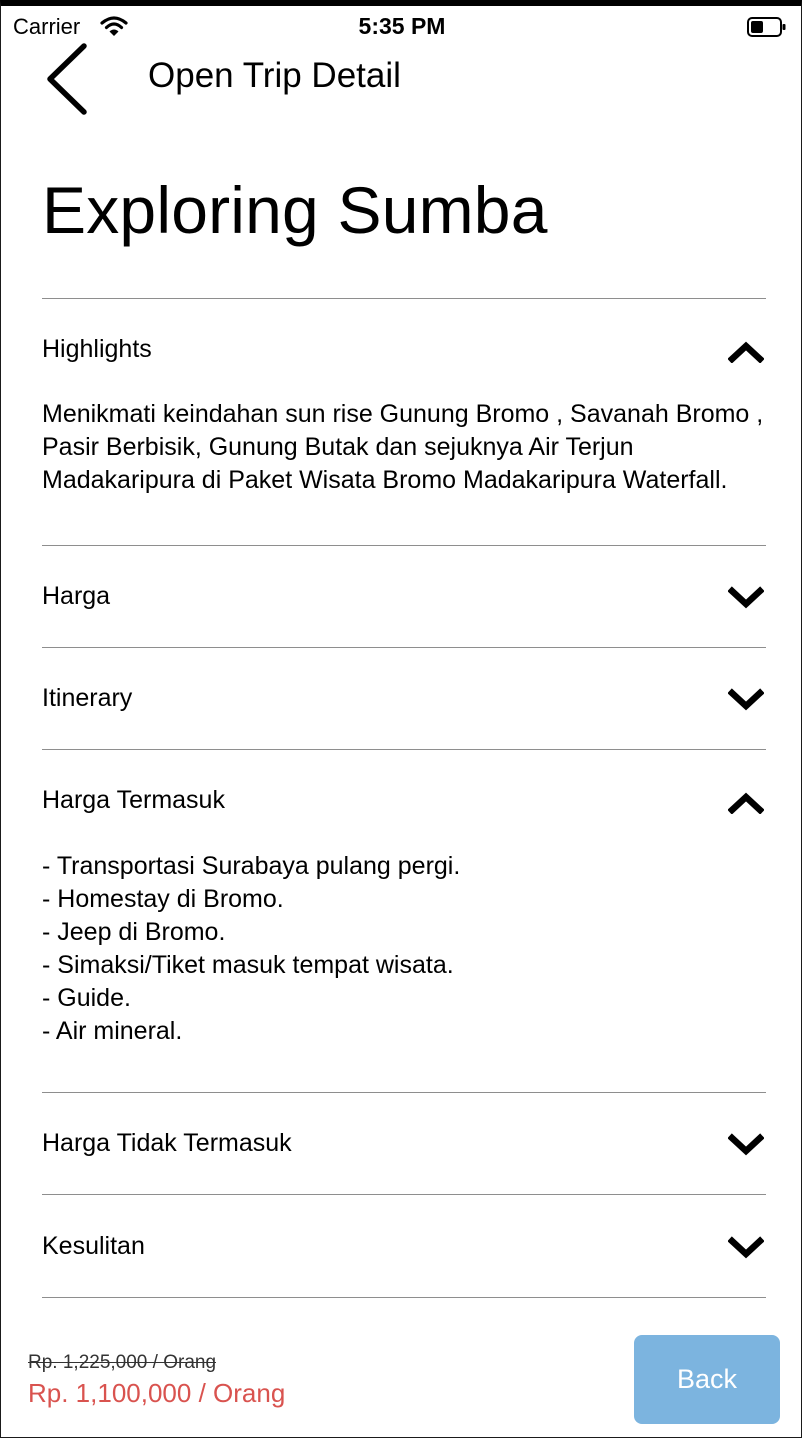  Describe the element at coordinates (707, 1379) in the screenshot. I see `back-button: Back` at that location.